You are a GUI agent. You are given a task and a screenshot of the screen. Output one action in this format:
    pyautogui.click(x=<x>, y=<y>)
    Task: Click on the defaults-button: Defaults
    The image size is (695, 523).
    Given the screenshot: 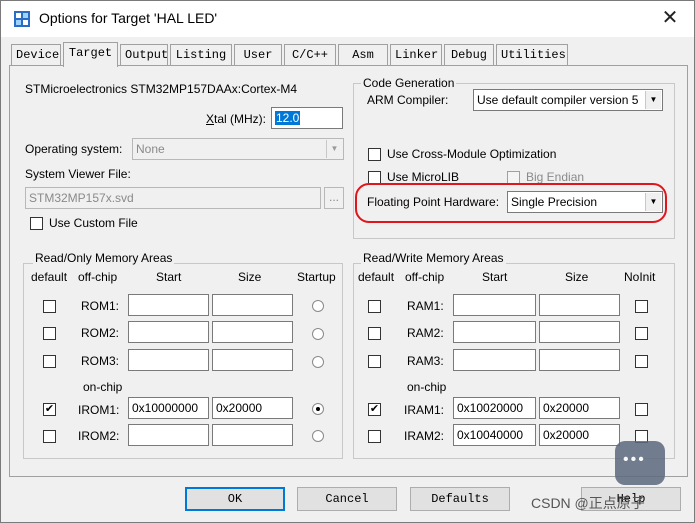 What is the action you would take?
    pyautogui.click(x=460, y=499)
    